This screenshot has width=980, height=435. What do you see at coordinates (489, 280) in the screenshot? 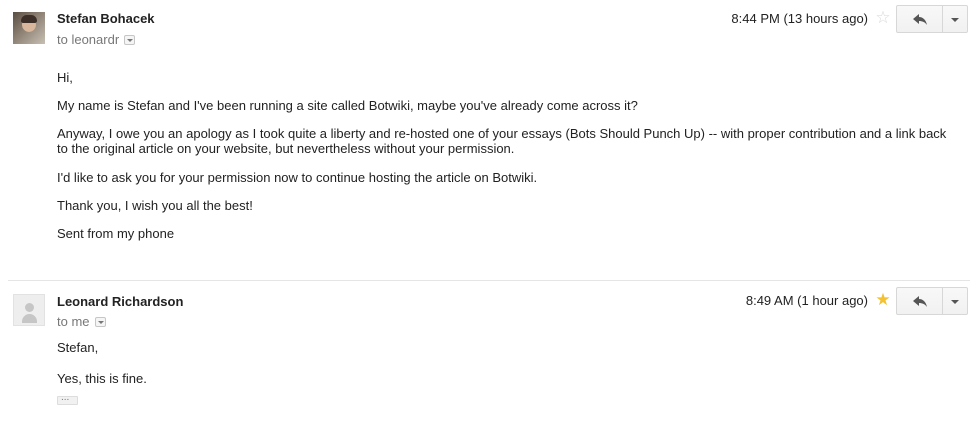
I see `message-separator` at bounding box center [489, 280].